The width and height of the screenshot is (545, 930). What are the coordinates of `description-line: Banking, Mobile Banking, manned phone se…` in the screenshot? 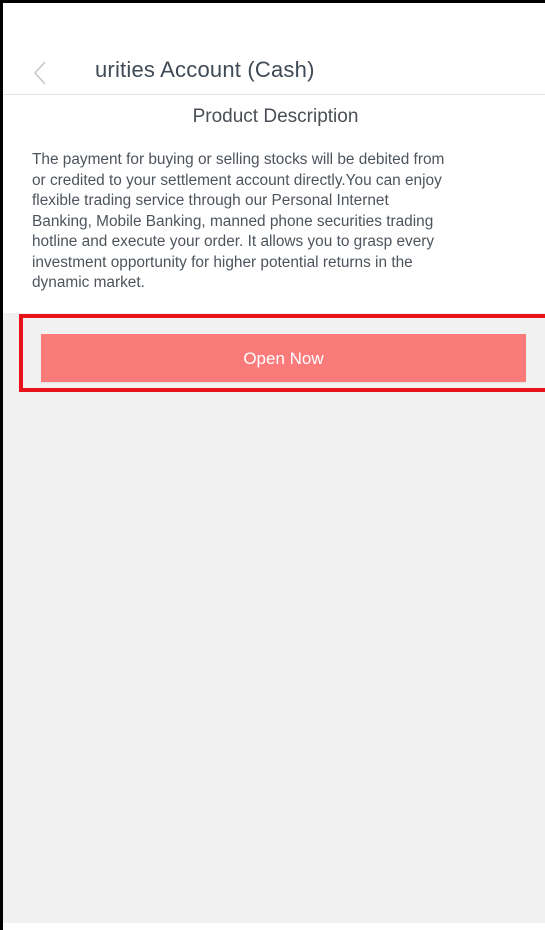 It's located at (233, 221).